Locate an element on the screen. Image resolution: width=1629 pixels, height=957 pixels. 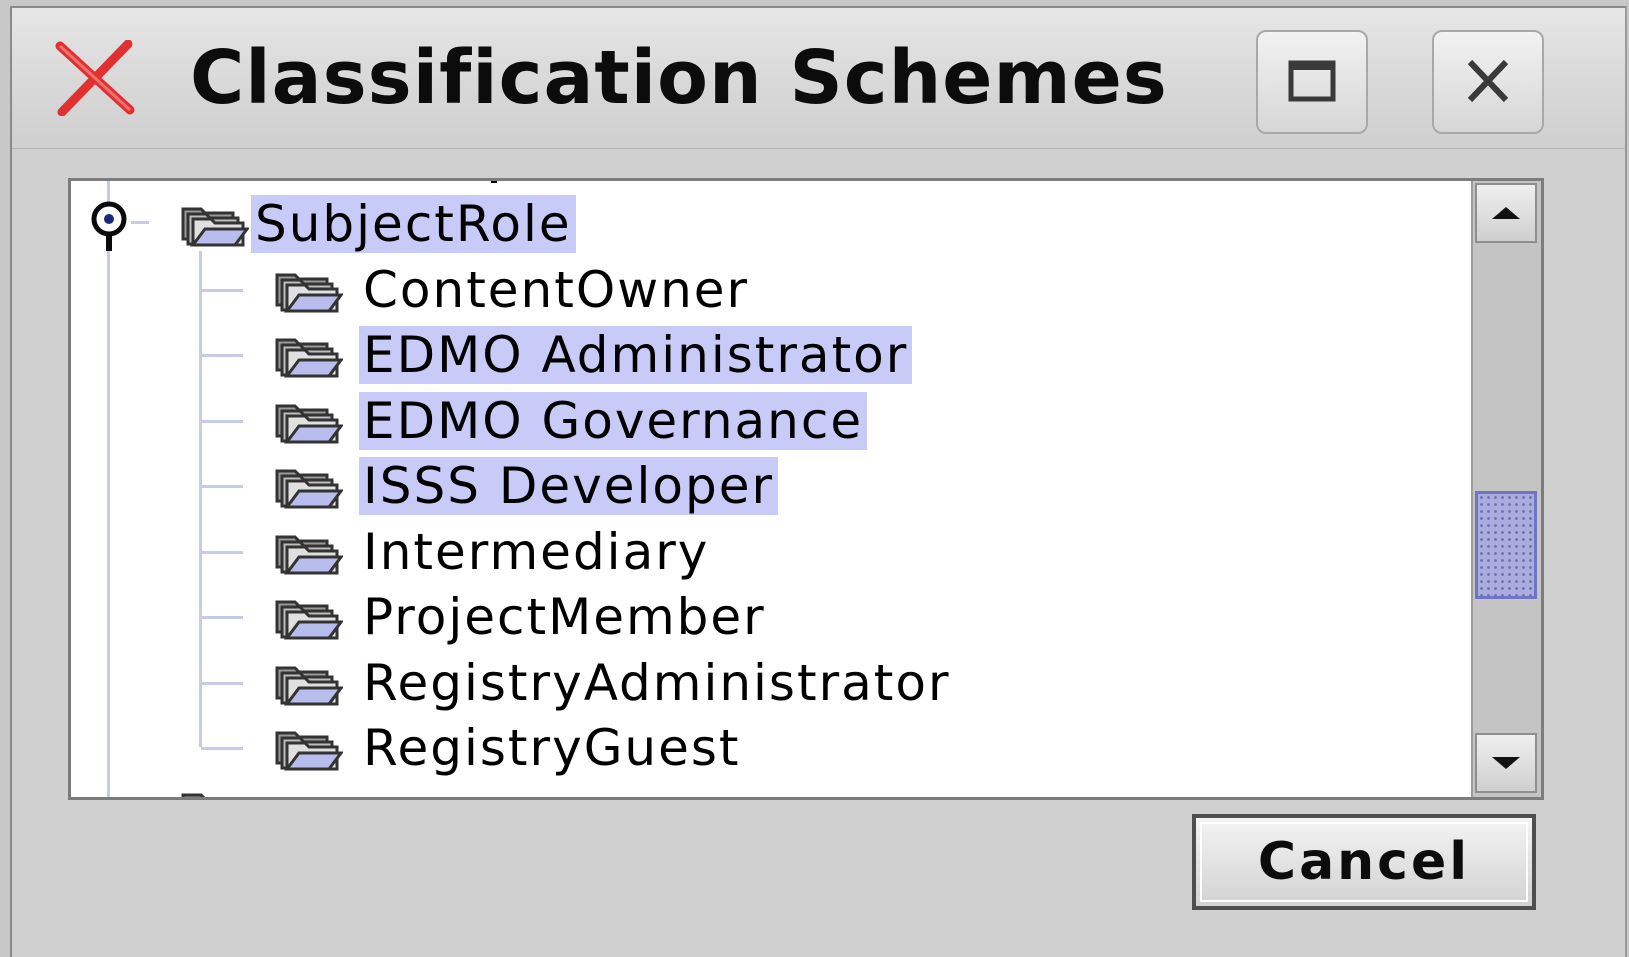
close-button is located at coordinates (1488, 82).